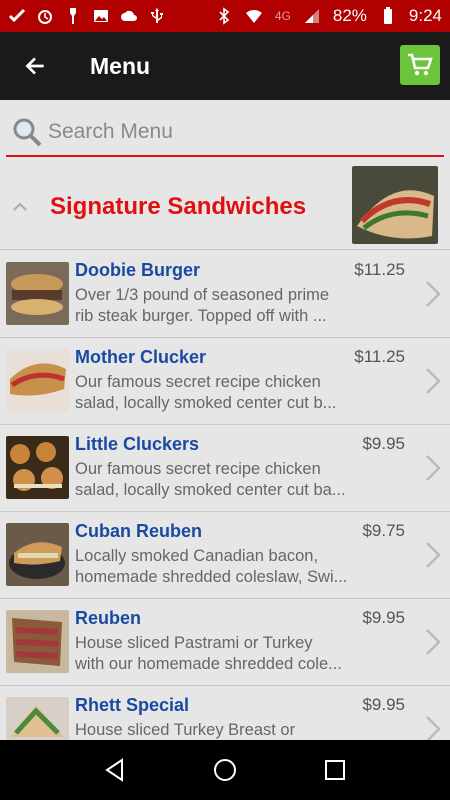  Describe the element at coordinates (132, 705) in the screenshot. I see `item-name: Rhett Special` at that location.